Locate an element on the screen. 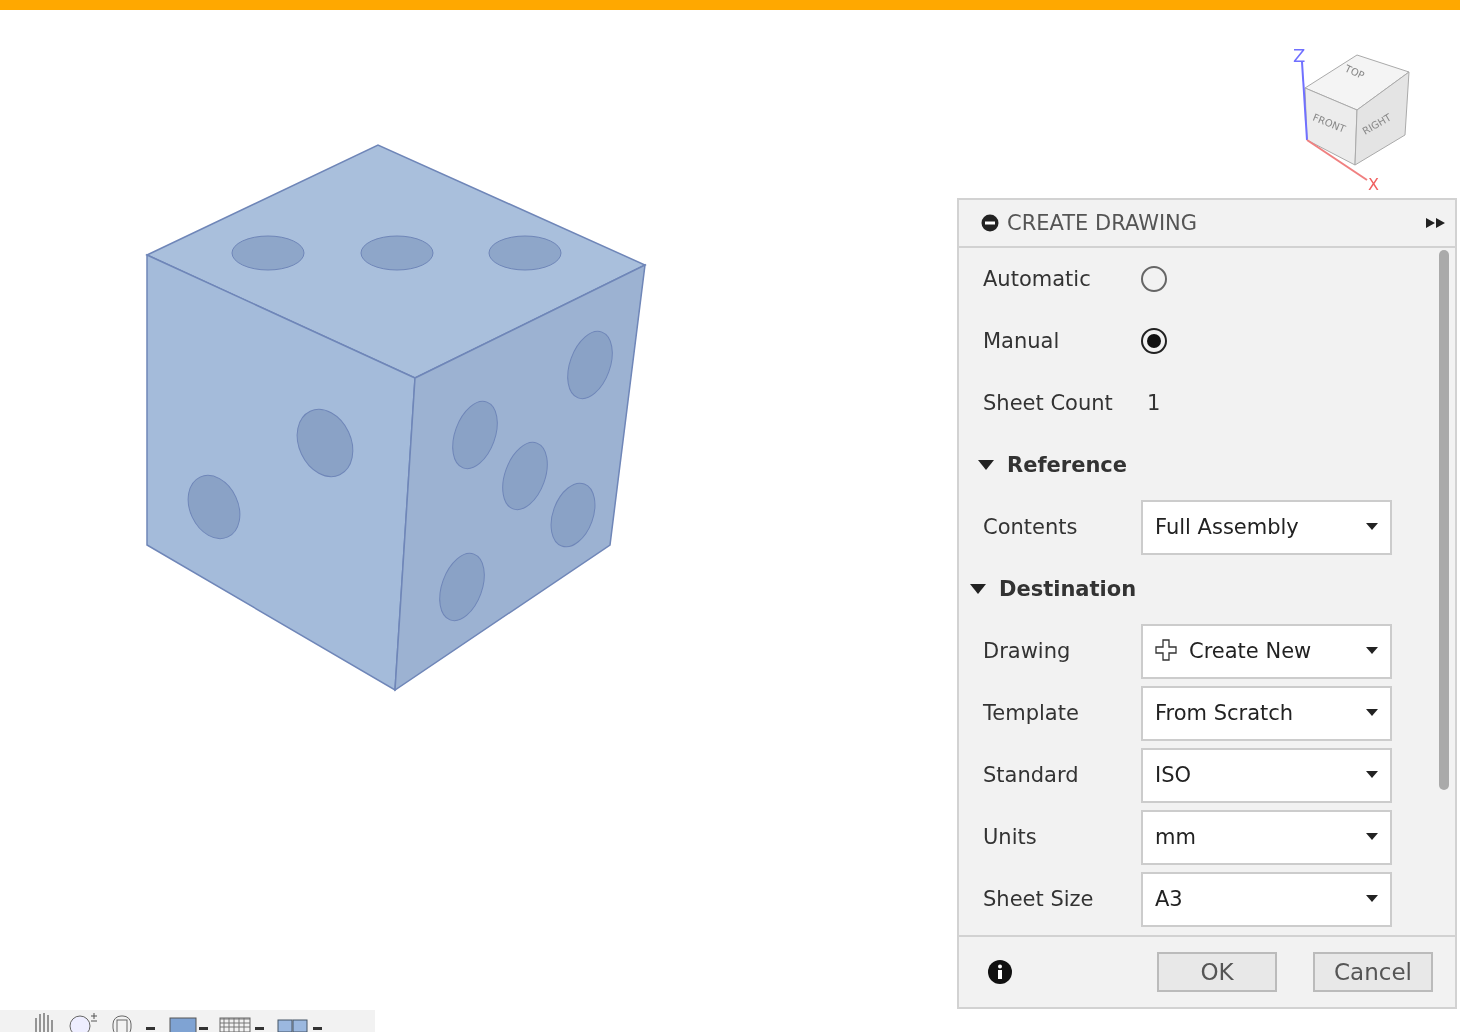 This screenshot has height=1032, width=1460. field-label: Sheet Size is located at coordinates (1039, 899).